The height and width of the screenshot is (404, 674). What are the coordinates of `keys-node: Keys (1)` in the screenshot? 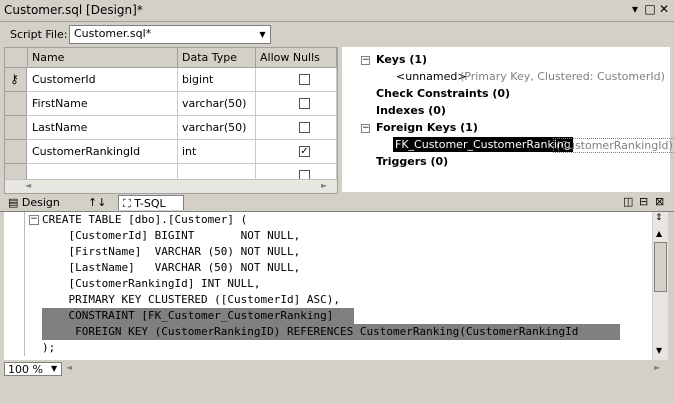 It's located at (401, 59).